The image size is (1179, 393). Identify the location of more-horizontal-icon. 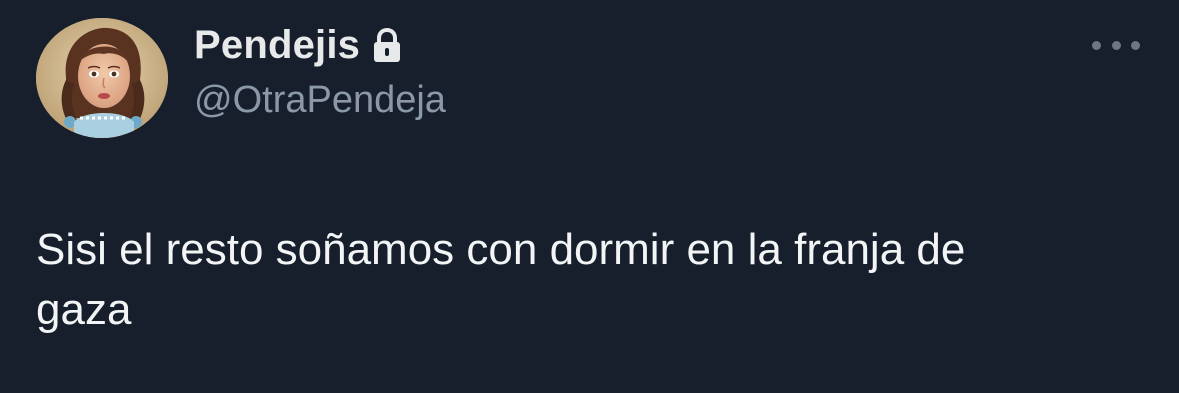
(1096, 45).